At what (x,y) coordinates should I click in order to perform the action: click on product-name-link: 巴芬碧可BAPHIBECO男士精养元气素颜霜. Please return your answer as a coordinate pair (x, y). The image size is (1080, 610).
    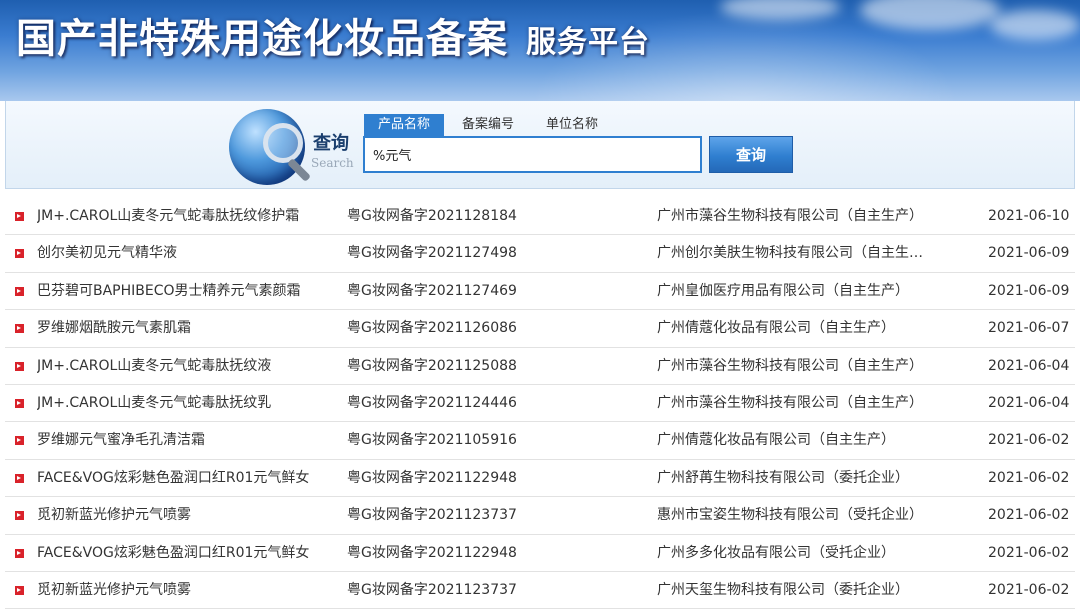
    Looking at the image, I should click on (187, 291).